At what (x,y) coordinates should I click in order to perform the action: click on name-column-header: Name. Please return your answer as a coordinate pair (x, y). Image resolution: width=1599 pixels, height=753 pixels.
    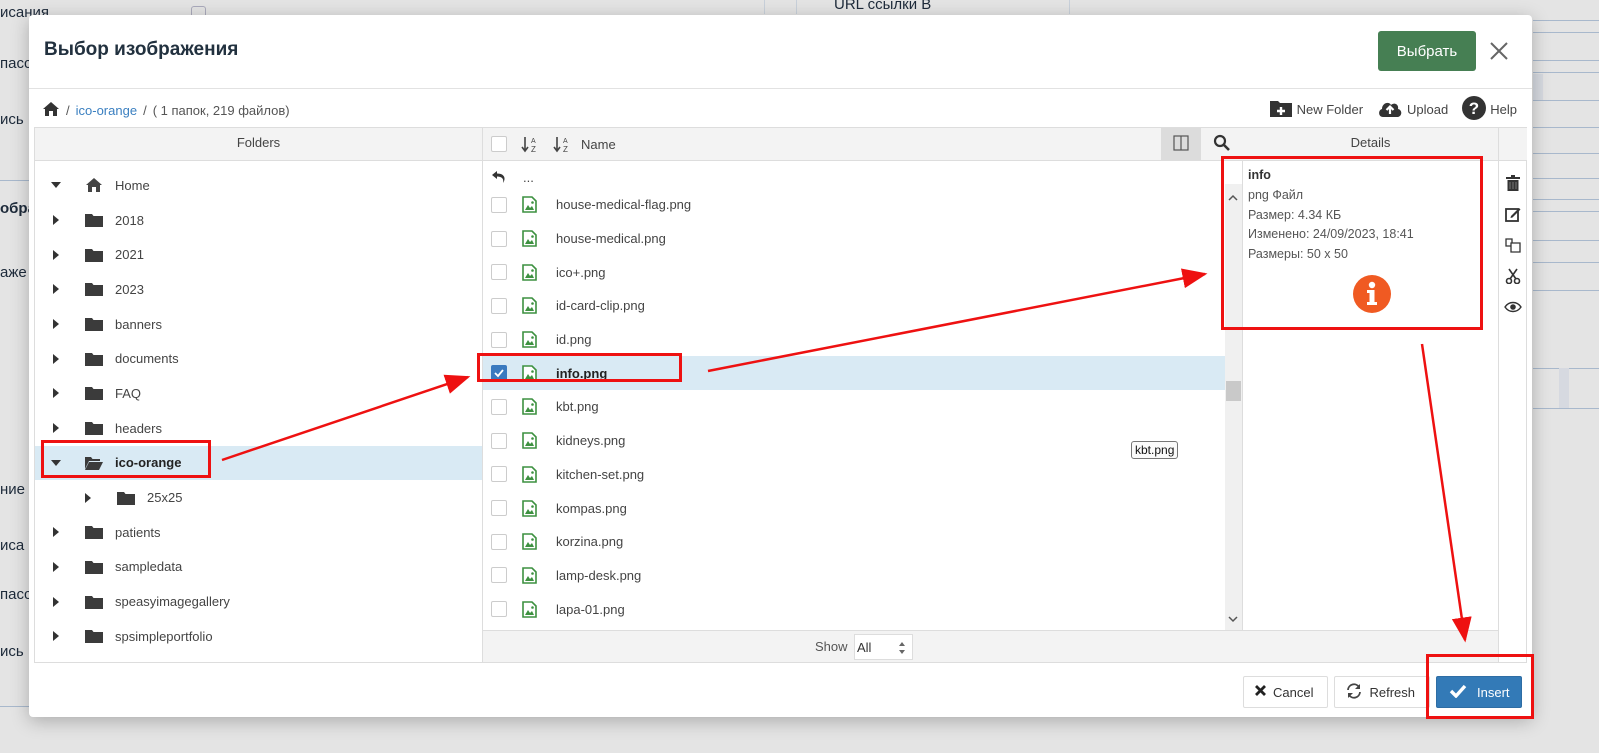
    Looking at the image, I should click on (598, 144).